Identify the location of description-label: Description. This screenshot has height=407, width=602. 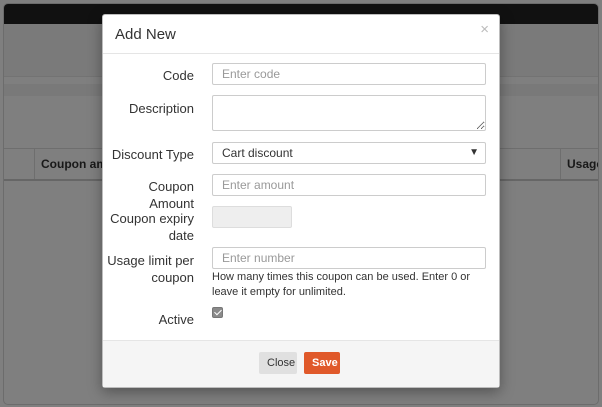
(161, 108).